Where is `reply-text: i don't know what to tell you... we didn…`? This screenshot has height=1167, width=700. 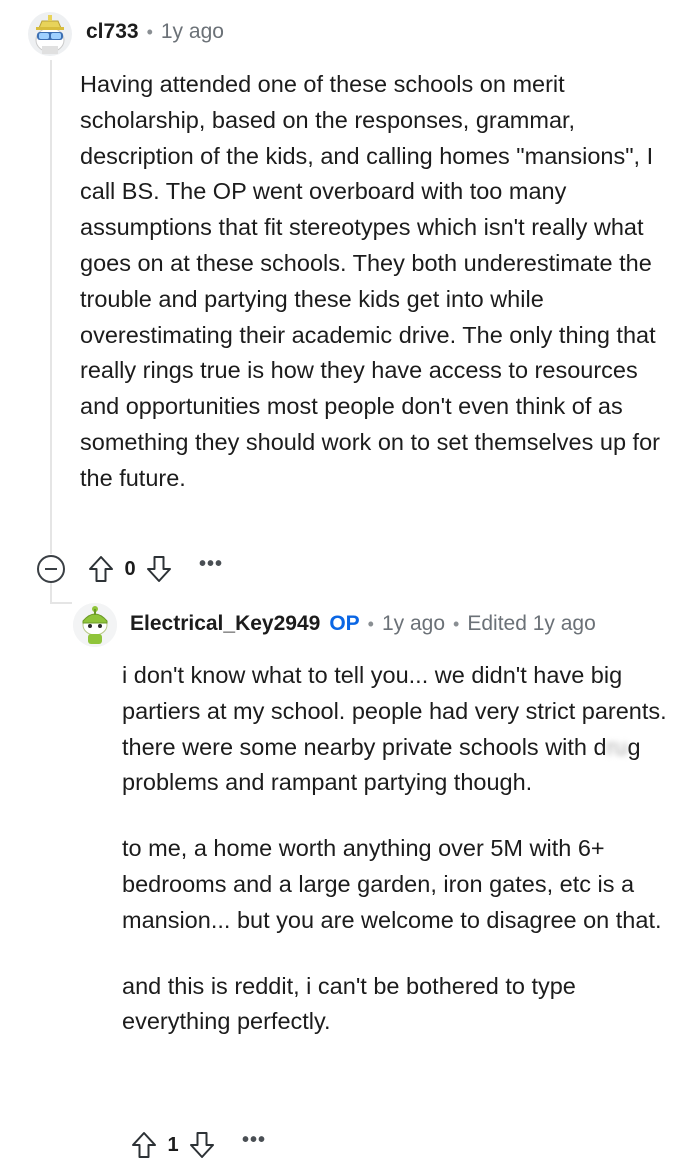 reply-text: i don't know what to tell you... we didn… is located at coordinates (394, 711).